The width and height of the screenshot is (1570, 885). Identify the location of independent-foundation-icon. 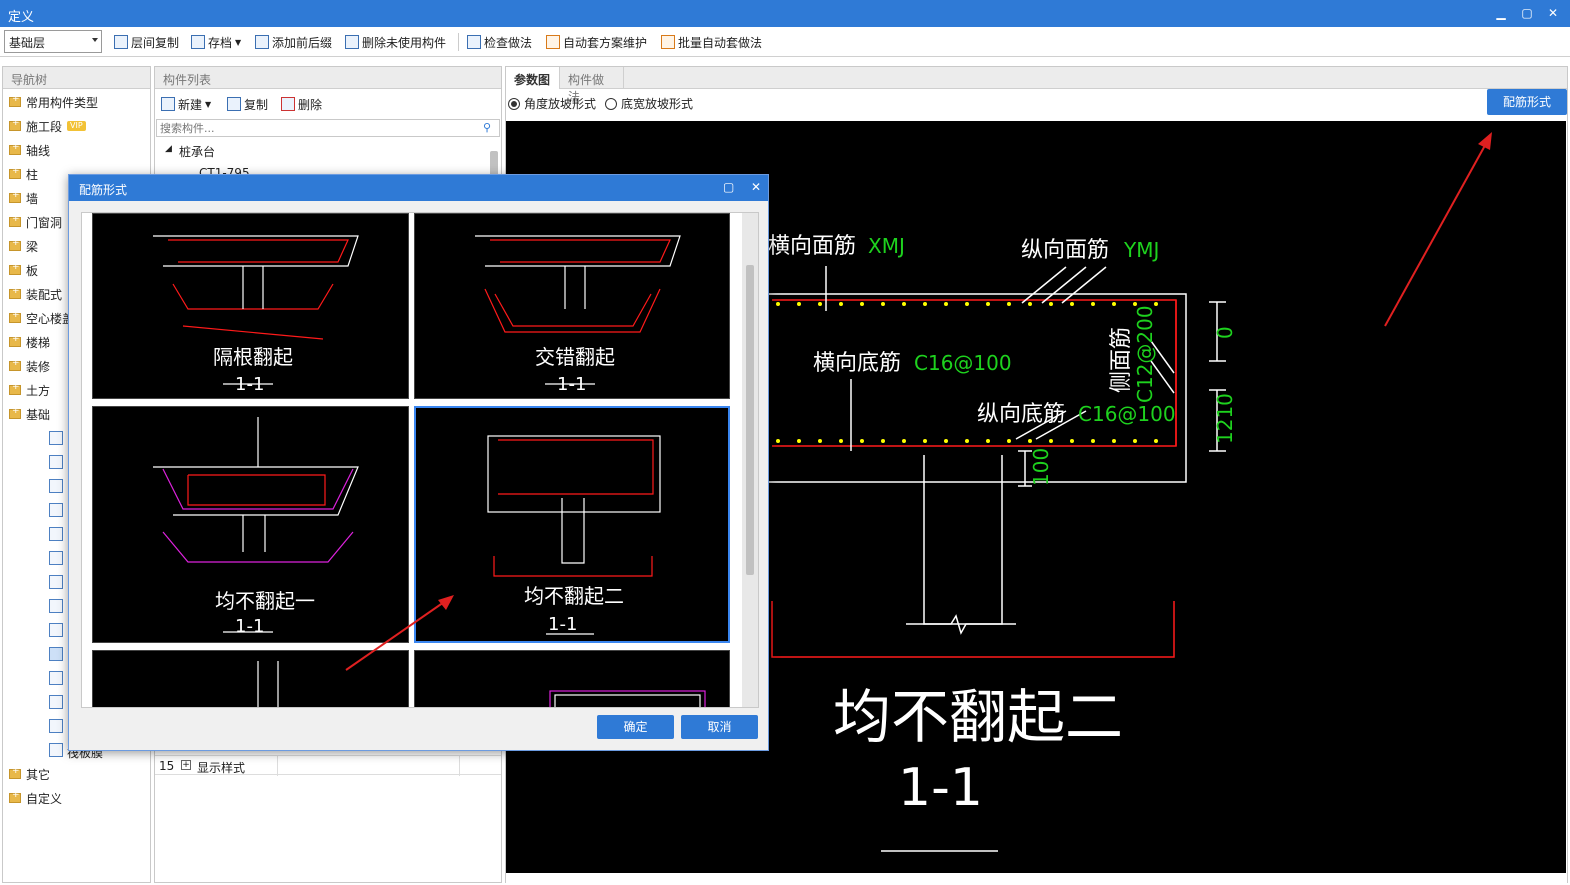
(56, 534).